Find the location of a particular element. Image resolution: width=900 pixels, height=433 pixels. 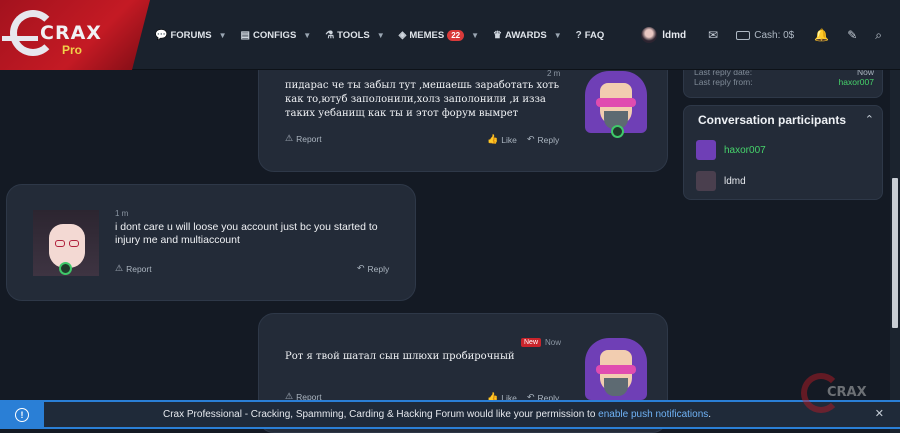

envelope-icon: ✉ is located at coordinates (713, 35).